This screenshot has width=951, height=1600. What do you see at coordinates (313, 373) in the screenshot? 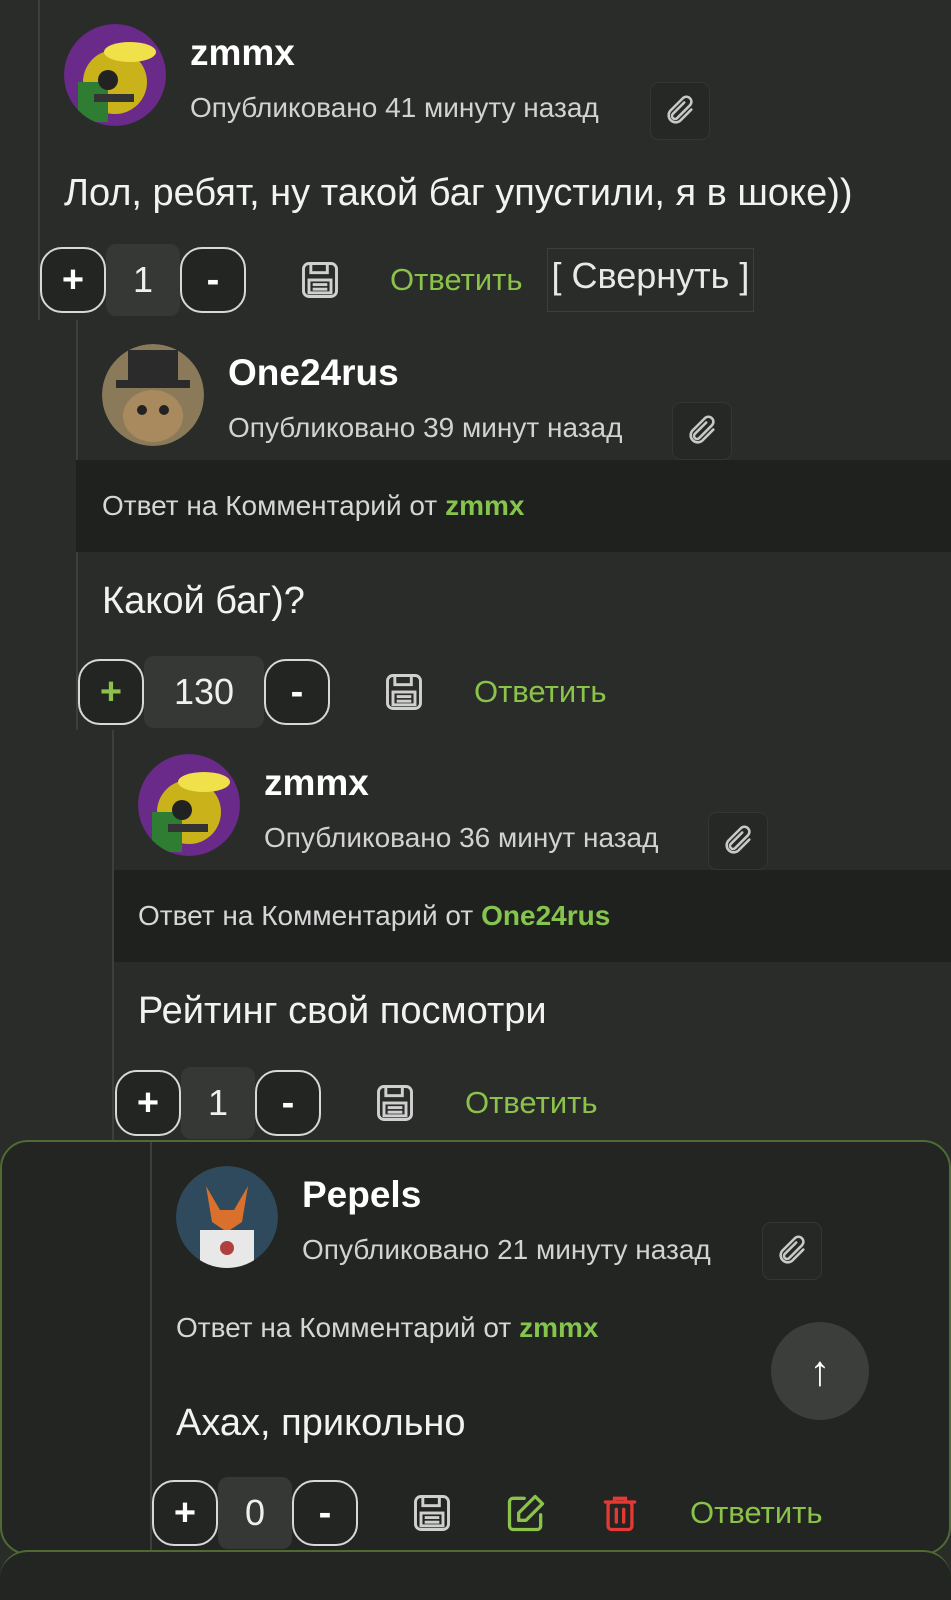
I see `comment-author: One24rus` at bounding box center [313, 373].